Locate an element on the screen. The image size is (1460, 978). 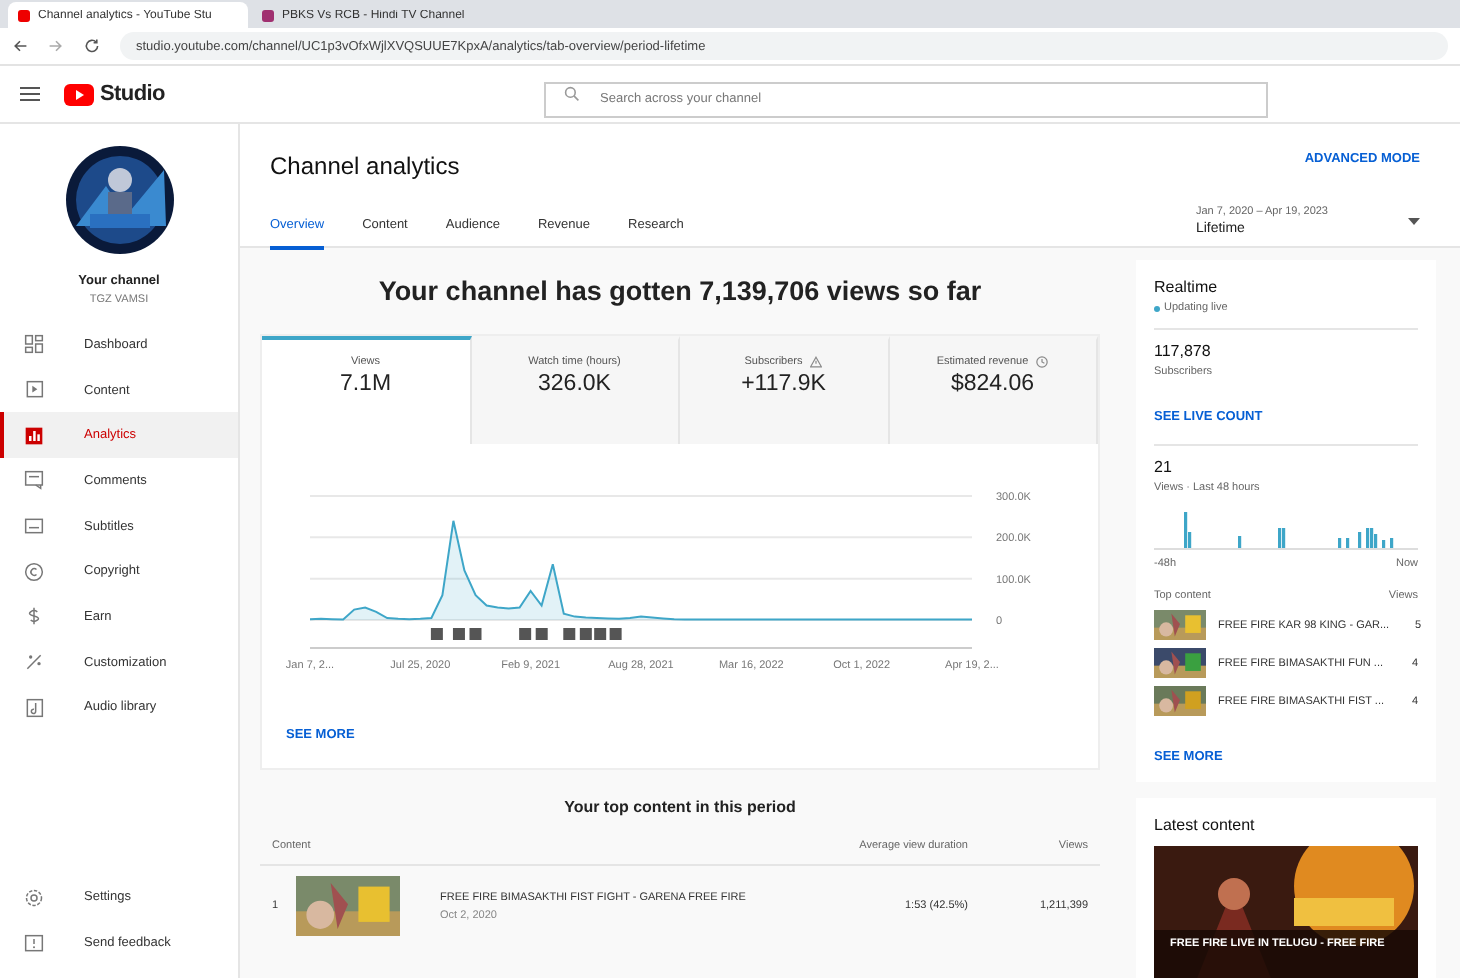
play-logo-icon is located at coordinates (79, 94).